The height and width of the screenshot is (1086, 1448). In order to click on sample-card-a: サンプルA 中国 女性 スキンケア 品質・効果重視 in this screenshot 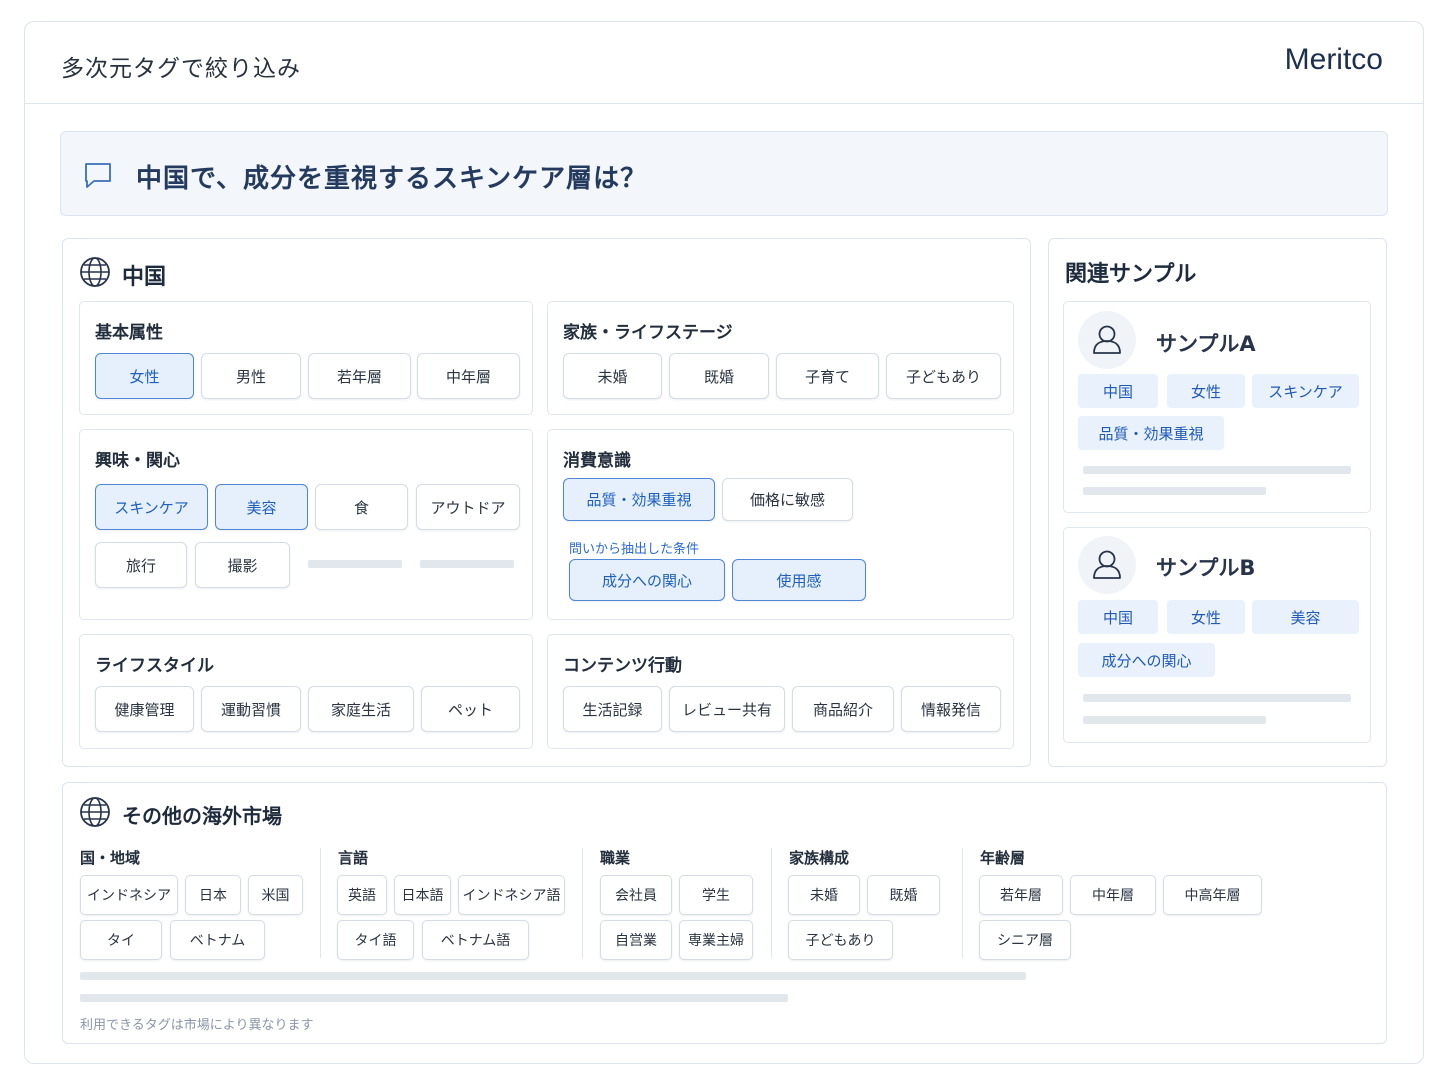, I will do `click(1217, 407)`.